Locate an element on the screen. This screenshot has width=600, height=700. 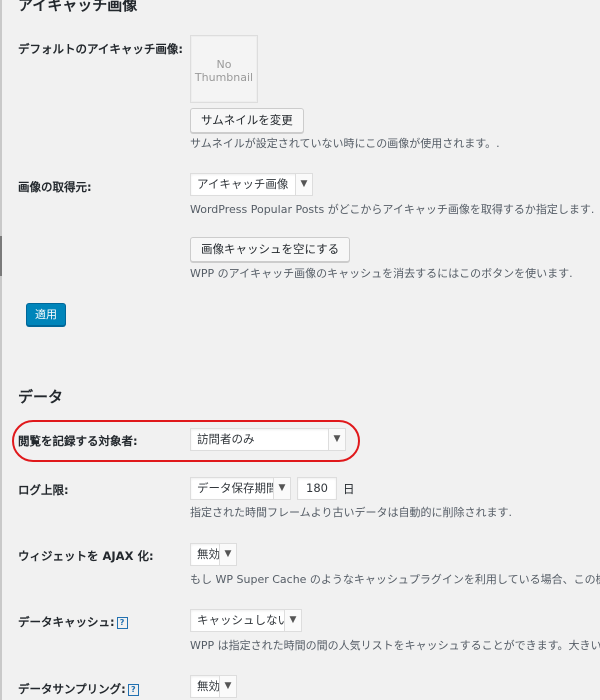
thumbnail-preview: No Thumbnail is located at coordinates (224, 69).